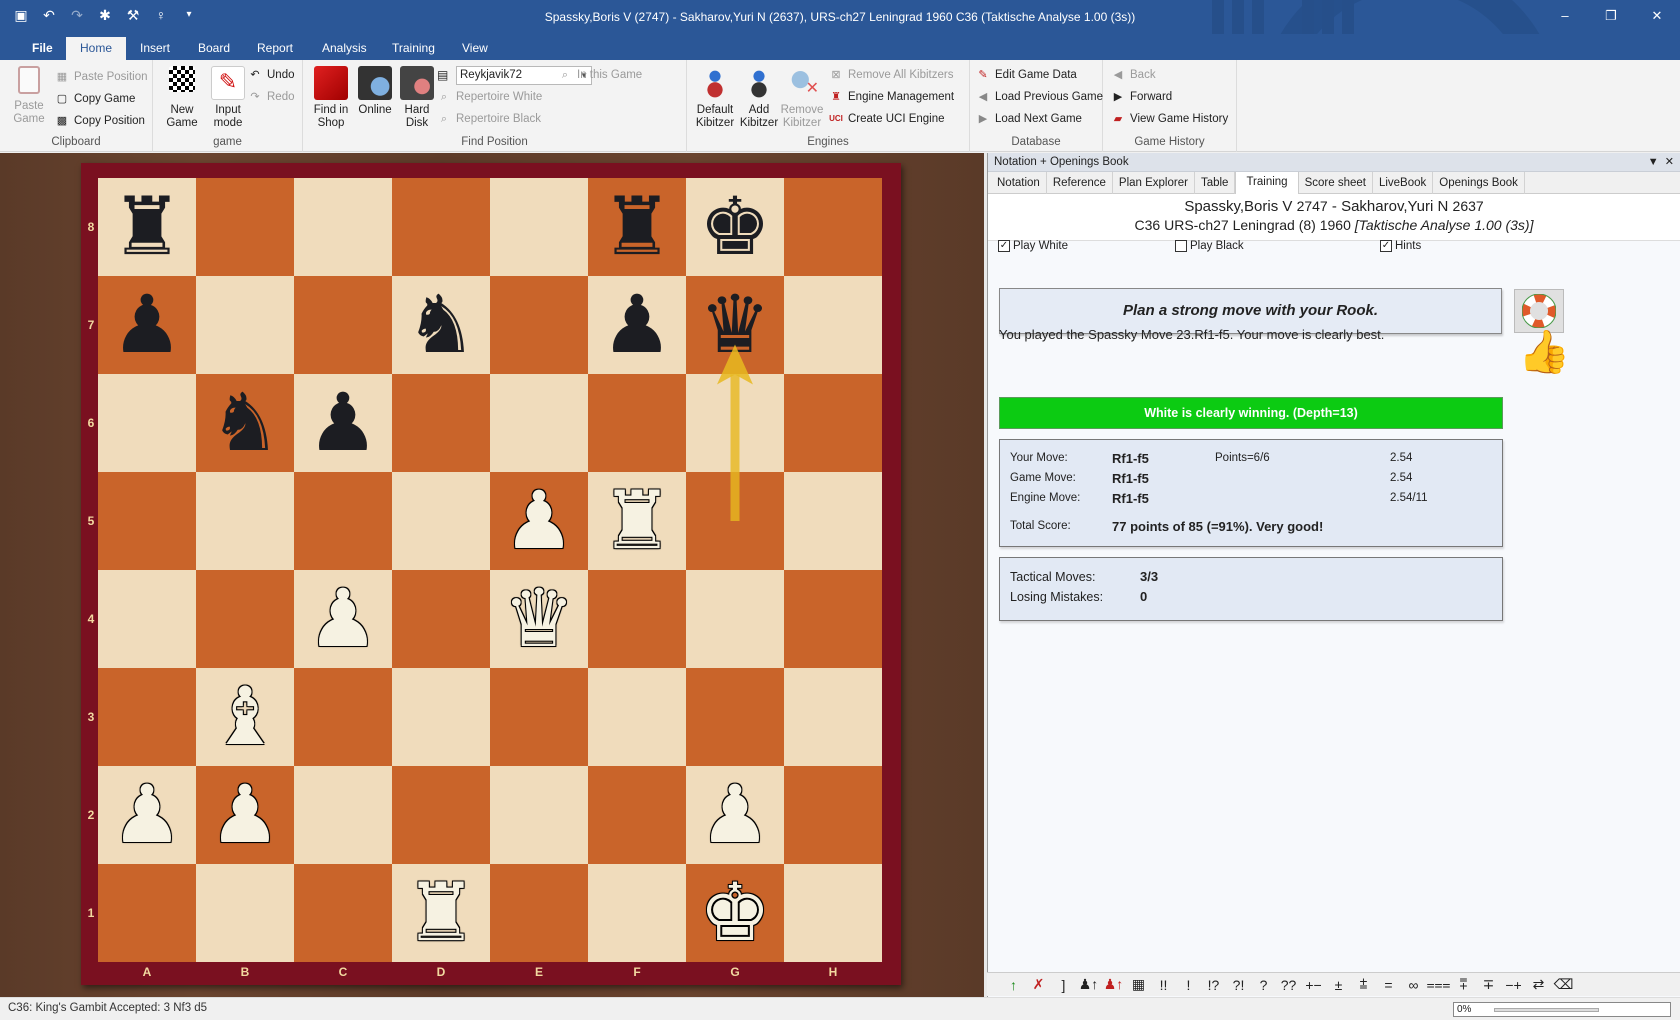  What do you see at coordinates (214, 48) in the screenshot?
I see `tab-board: Board` at bounding box center [214, 48].